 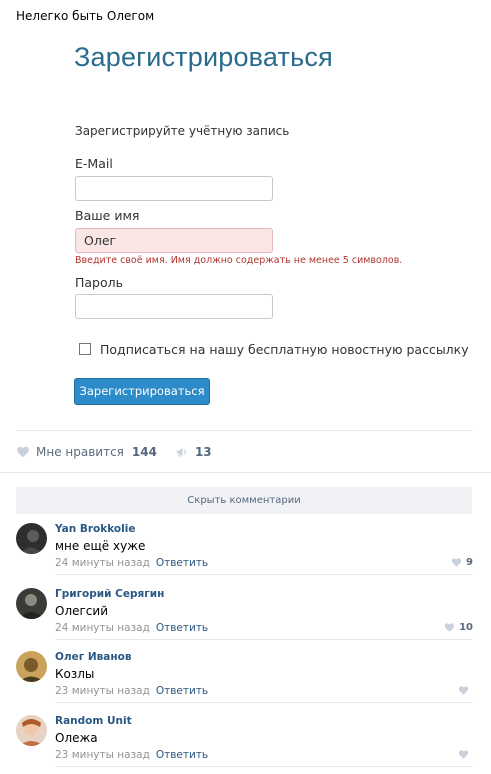 I want to click on password-label: Пароль, so click(x=99, y=282).